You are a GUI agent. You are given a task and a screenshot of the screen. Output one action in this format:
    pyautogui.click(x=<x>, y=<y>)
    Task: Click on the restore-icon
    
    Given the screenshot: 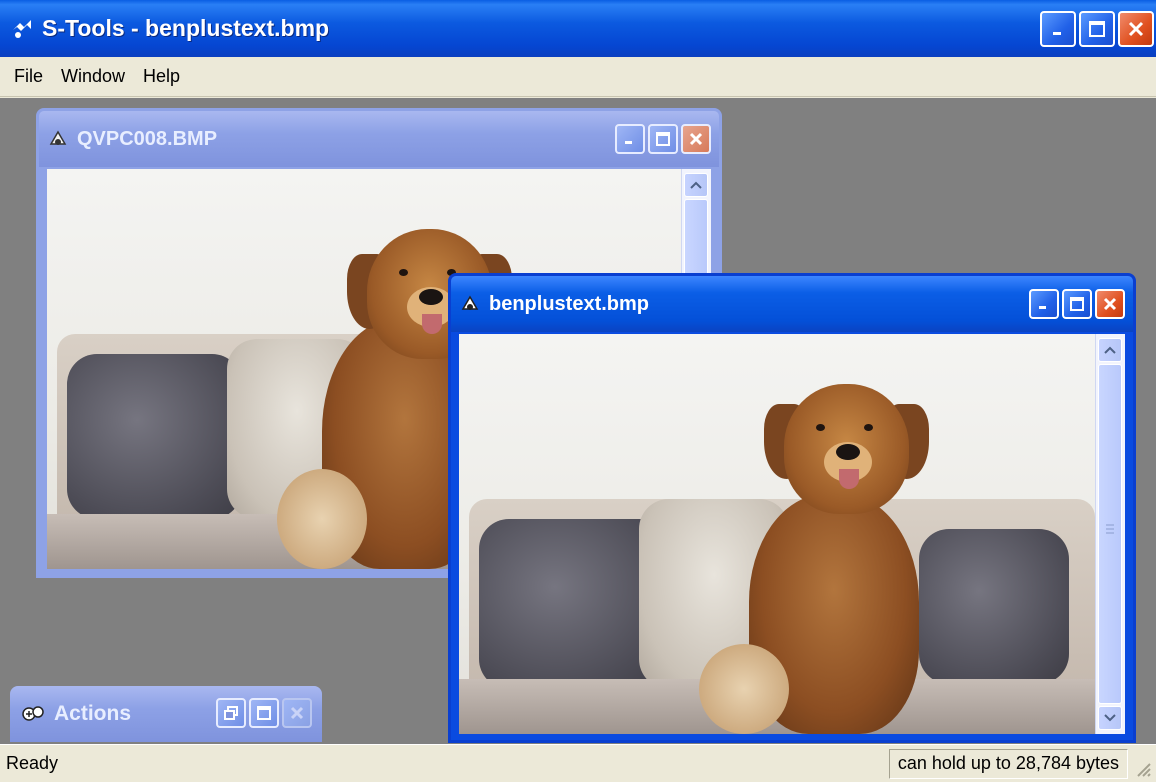 What is the action you would take?
    pyautogui.click(x=231, y=713)
    